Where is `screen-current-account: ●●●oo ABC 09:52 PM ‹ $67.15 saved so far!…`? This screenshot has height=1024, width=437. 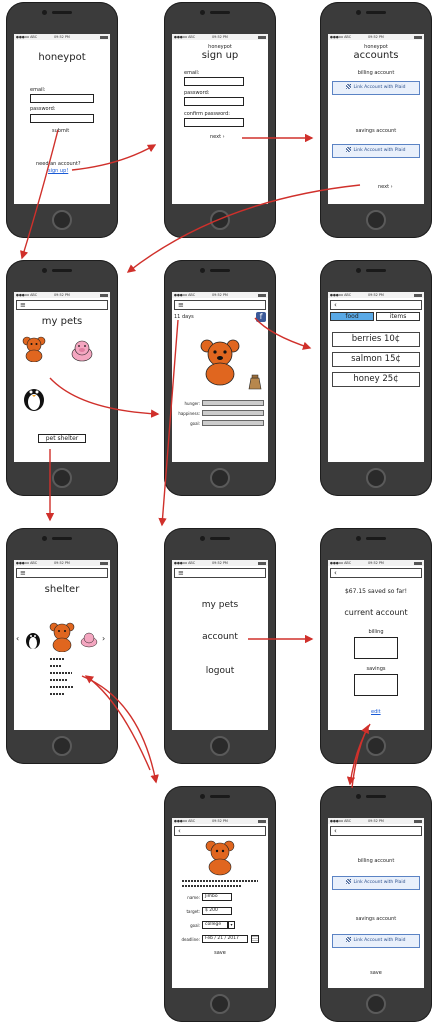 screen-current-account: ●●●oo ABC 09:52 PM ‹ $67.15 saved so far!… is located at coordinates (376, 645).